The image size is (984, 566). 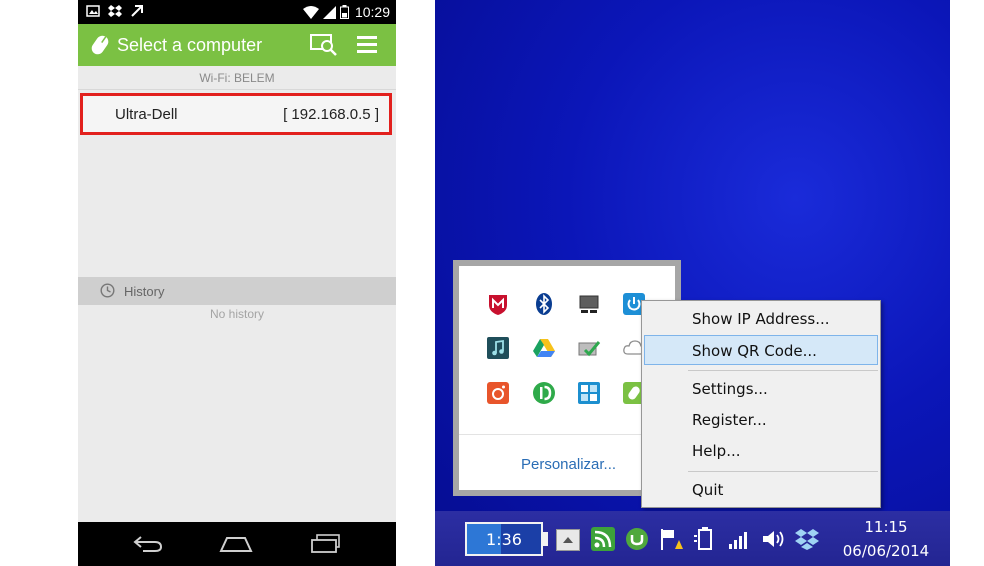 I want to click on status-bar: 10:29, so click(x=237, y=12).